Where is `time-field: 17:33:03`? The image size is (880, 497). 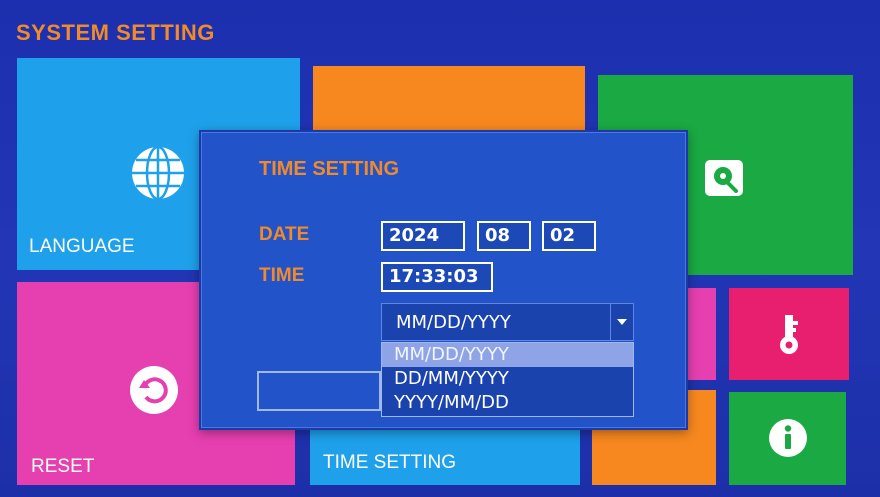 time-field: 17:33:03 is located at coordinates (437, 277).